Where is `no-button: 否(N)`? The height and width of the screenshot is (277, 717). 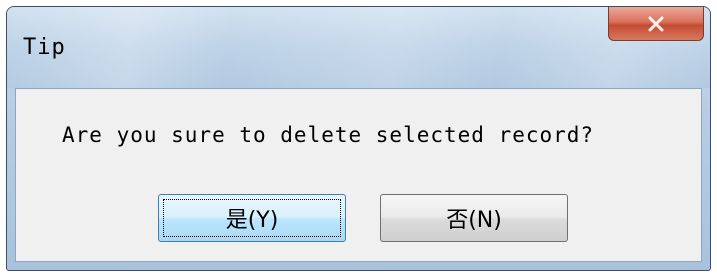 no-button: 否(N) is located at coordinates (474, 218).